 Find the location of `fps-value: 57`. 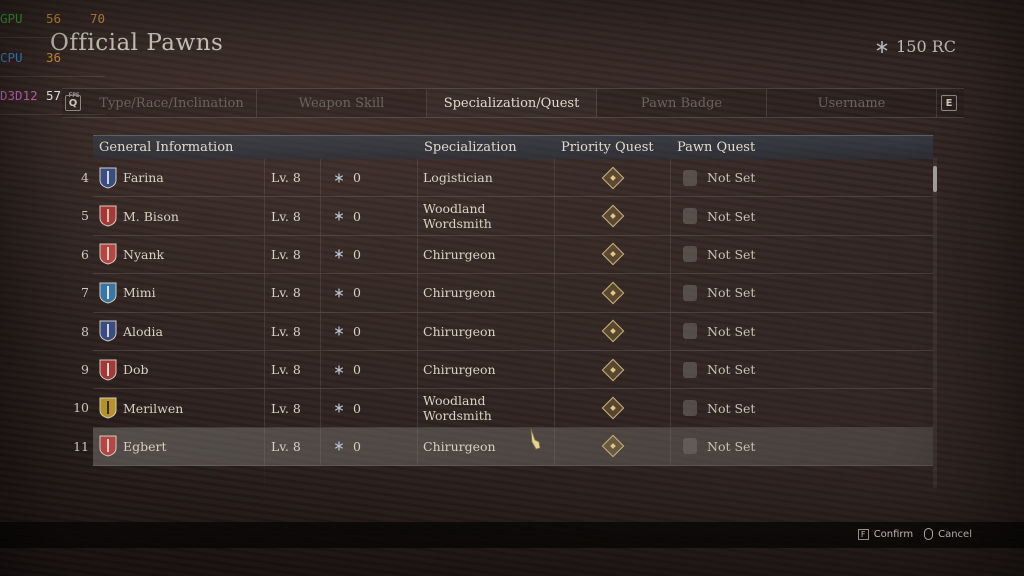

fps-value: 57 is located at coordinates (54, 95).